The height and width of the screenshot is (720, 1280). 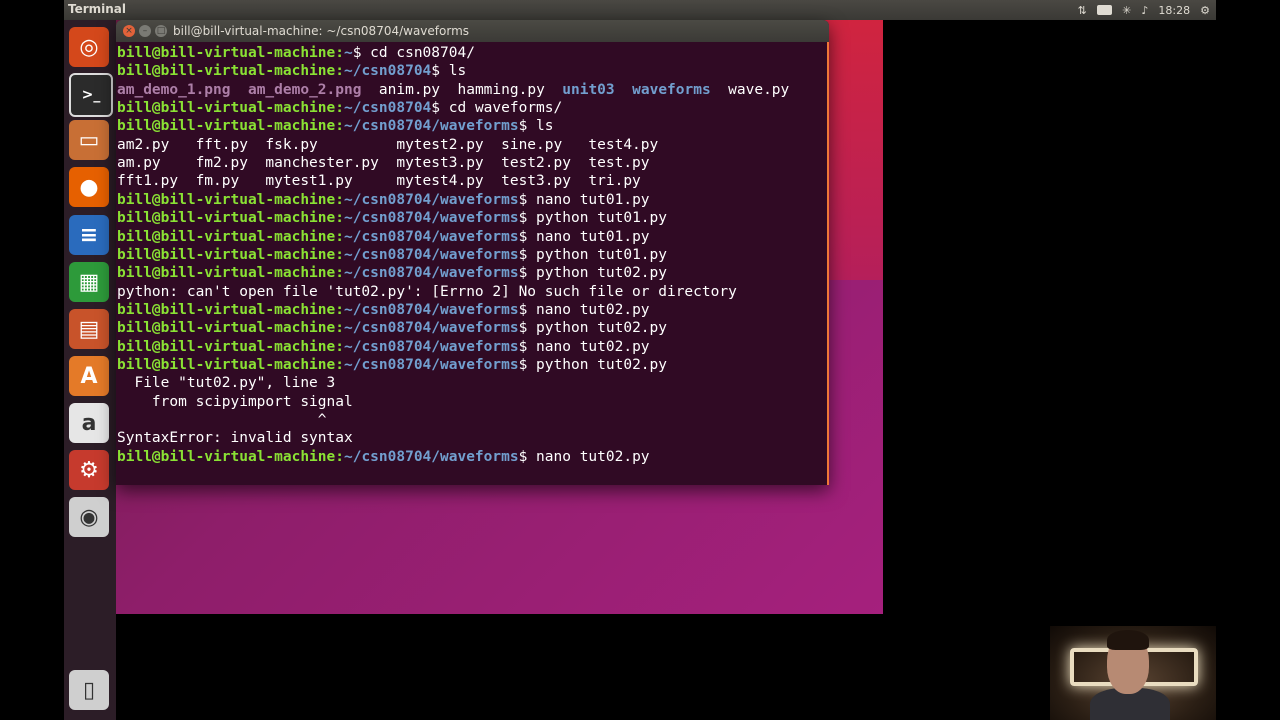 What do you see at coordinates (235, 402) in the screenshot?
I see `terminal-line: from scipyimport signal` at bounding box center [235, 402].